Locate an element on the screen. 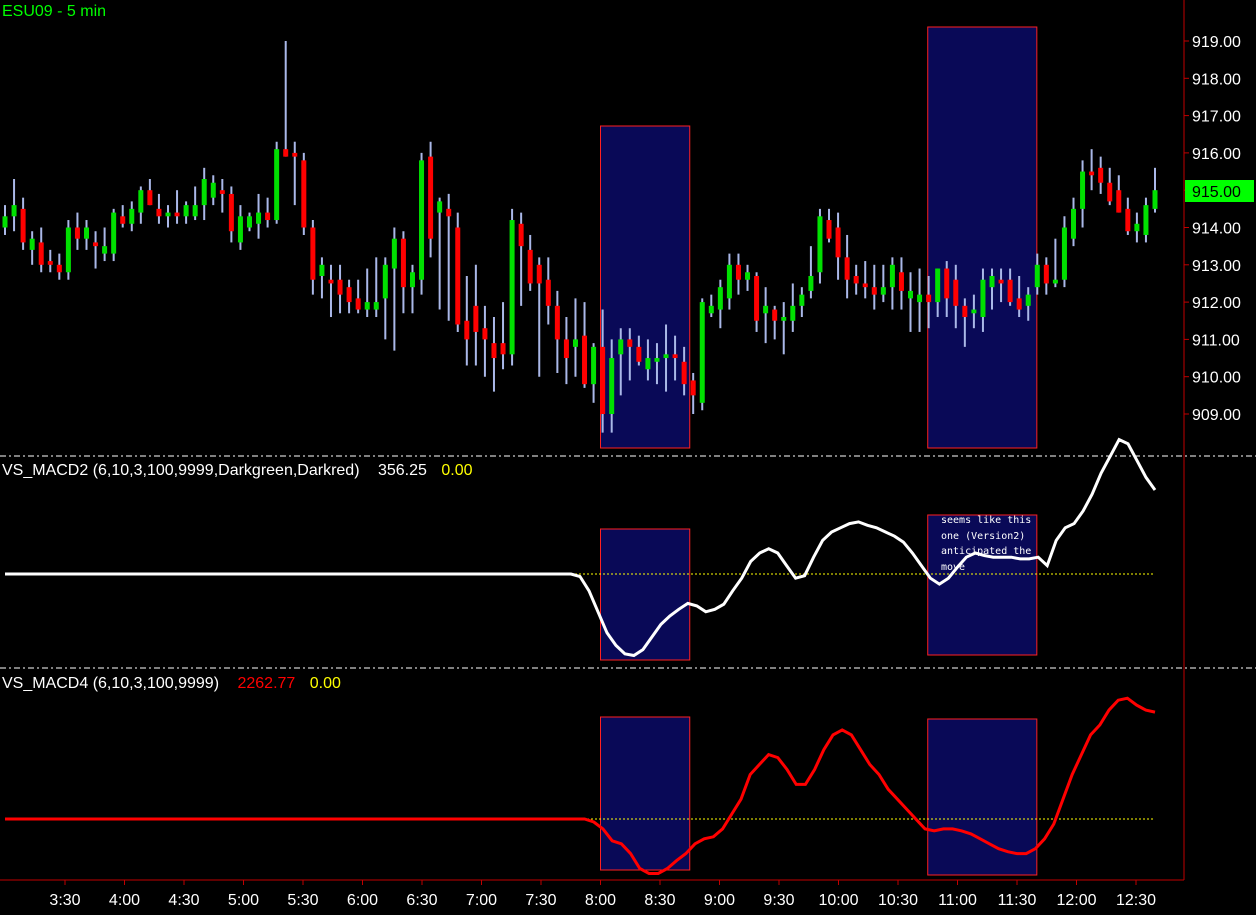 This screenshot has height=915, width=1256. note-line-1: seems like this is located at coordinates (986, 520).